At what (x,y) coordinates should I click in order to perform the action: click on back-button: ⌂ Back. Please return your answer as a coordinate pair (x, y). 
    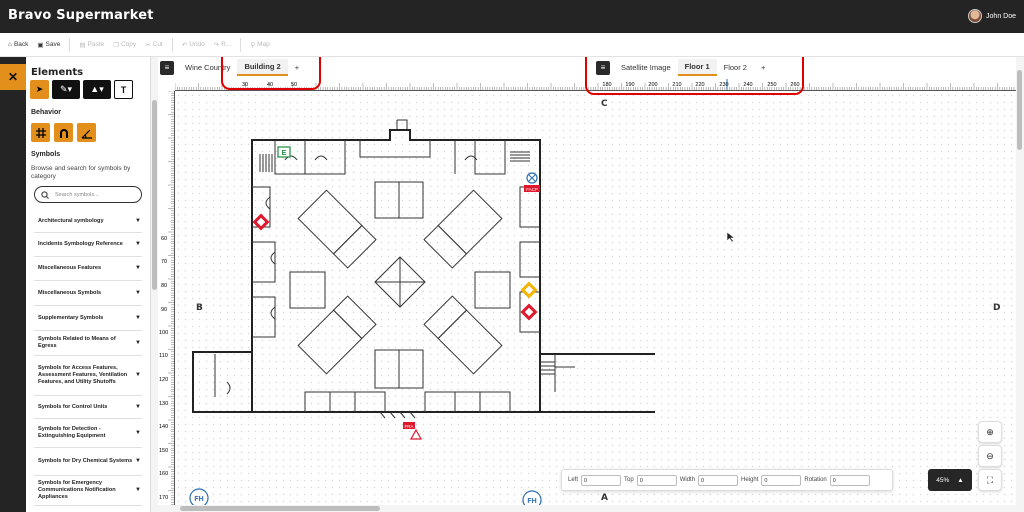
    Looking at the image, I should click on (18, 44).